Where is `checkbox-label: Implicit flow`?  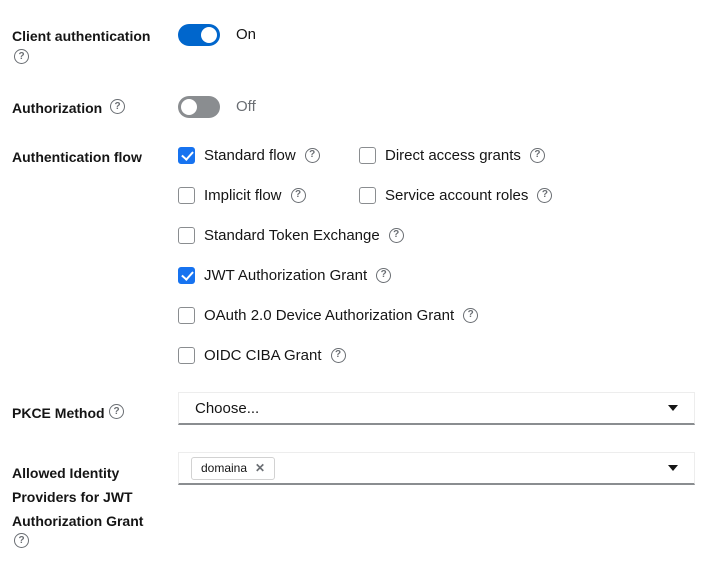 checkbox-label: Implicit flow is located at coordinates (243, 195).